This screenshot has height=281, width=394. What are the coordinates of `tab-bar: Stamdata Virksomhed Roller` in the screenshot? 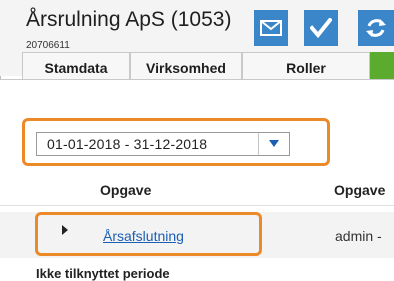 It's located at (197, 66).